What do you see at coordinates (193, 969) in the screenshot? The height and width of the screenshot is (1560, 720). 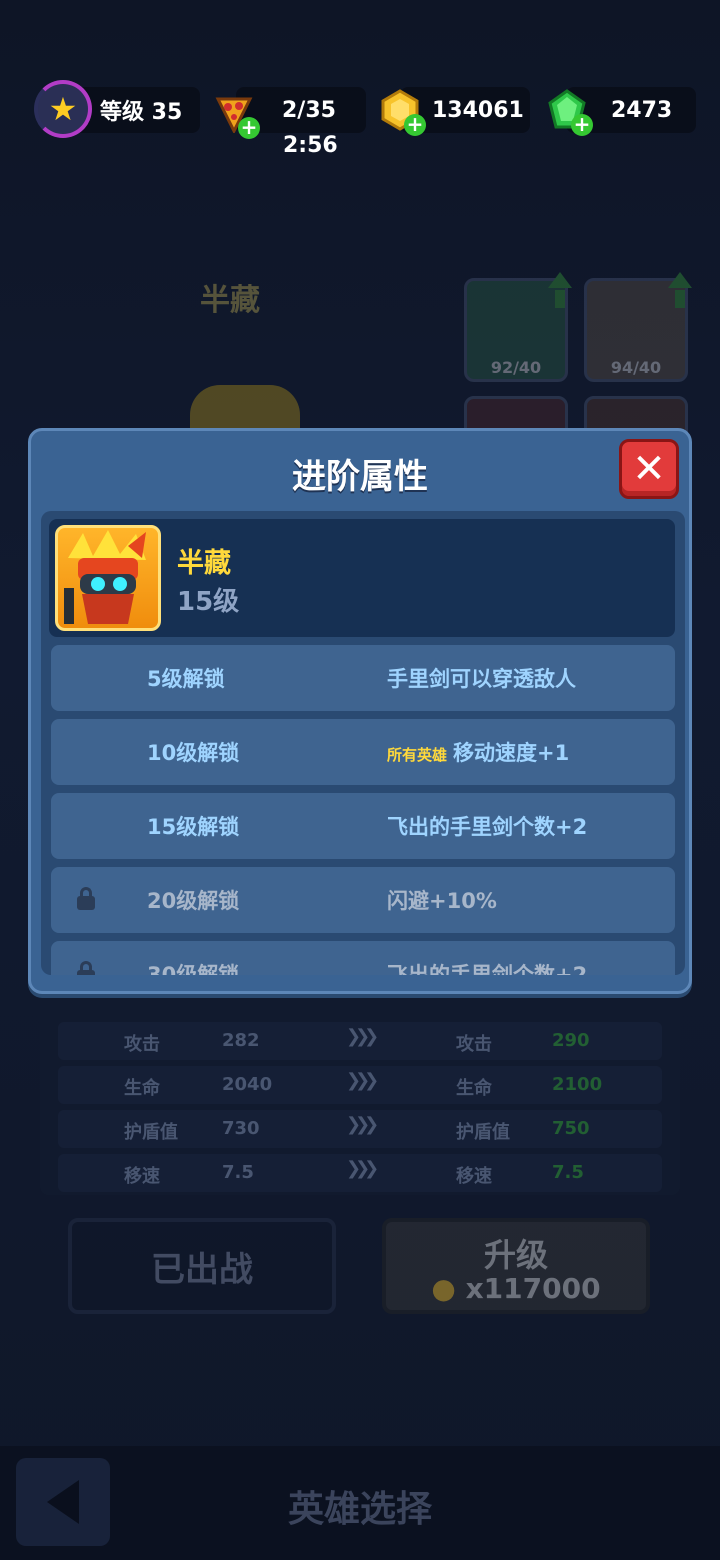 I see `unlock-level: 30级解锁` at bounding box center [193, 969].